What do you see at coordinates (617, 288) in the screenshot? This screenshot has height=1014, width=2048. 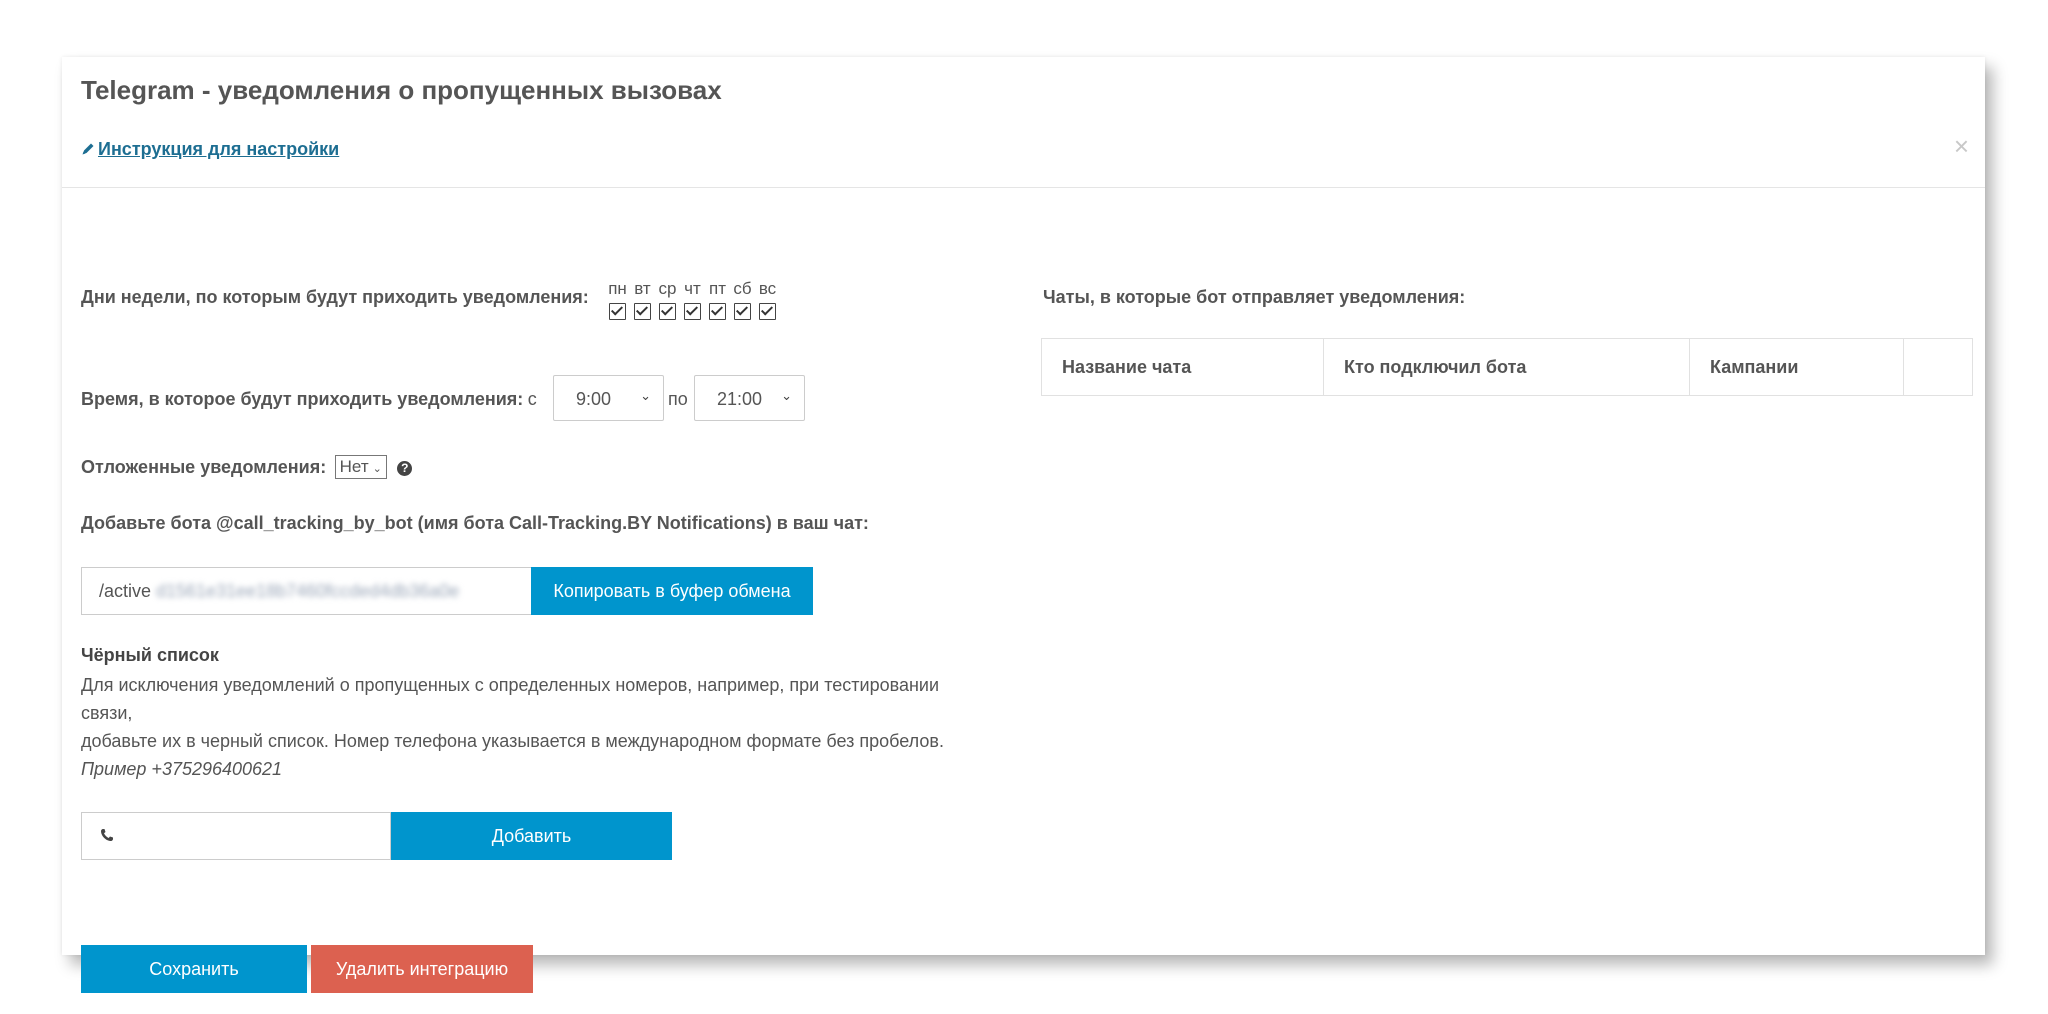 I see `day-label-пн: пн` at bounding box center [617, 288].